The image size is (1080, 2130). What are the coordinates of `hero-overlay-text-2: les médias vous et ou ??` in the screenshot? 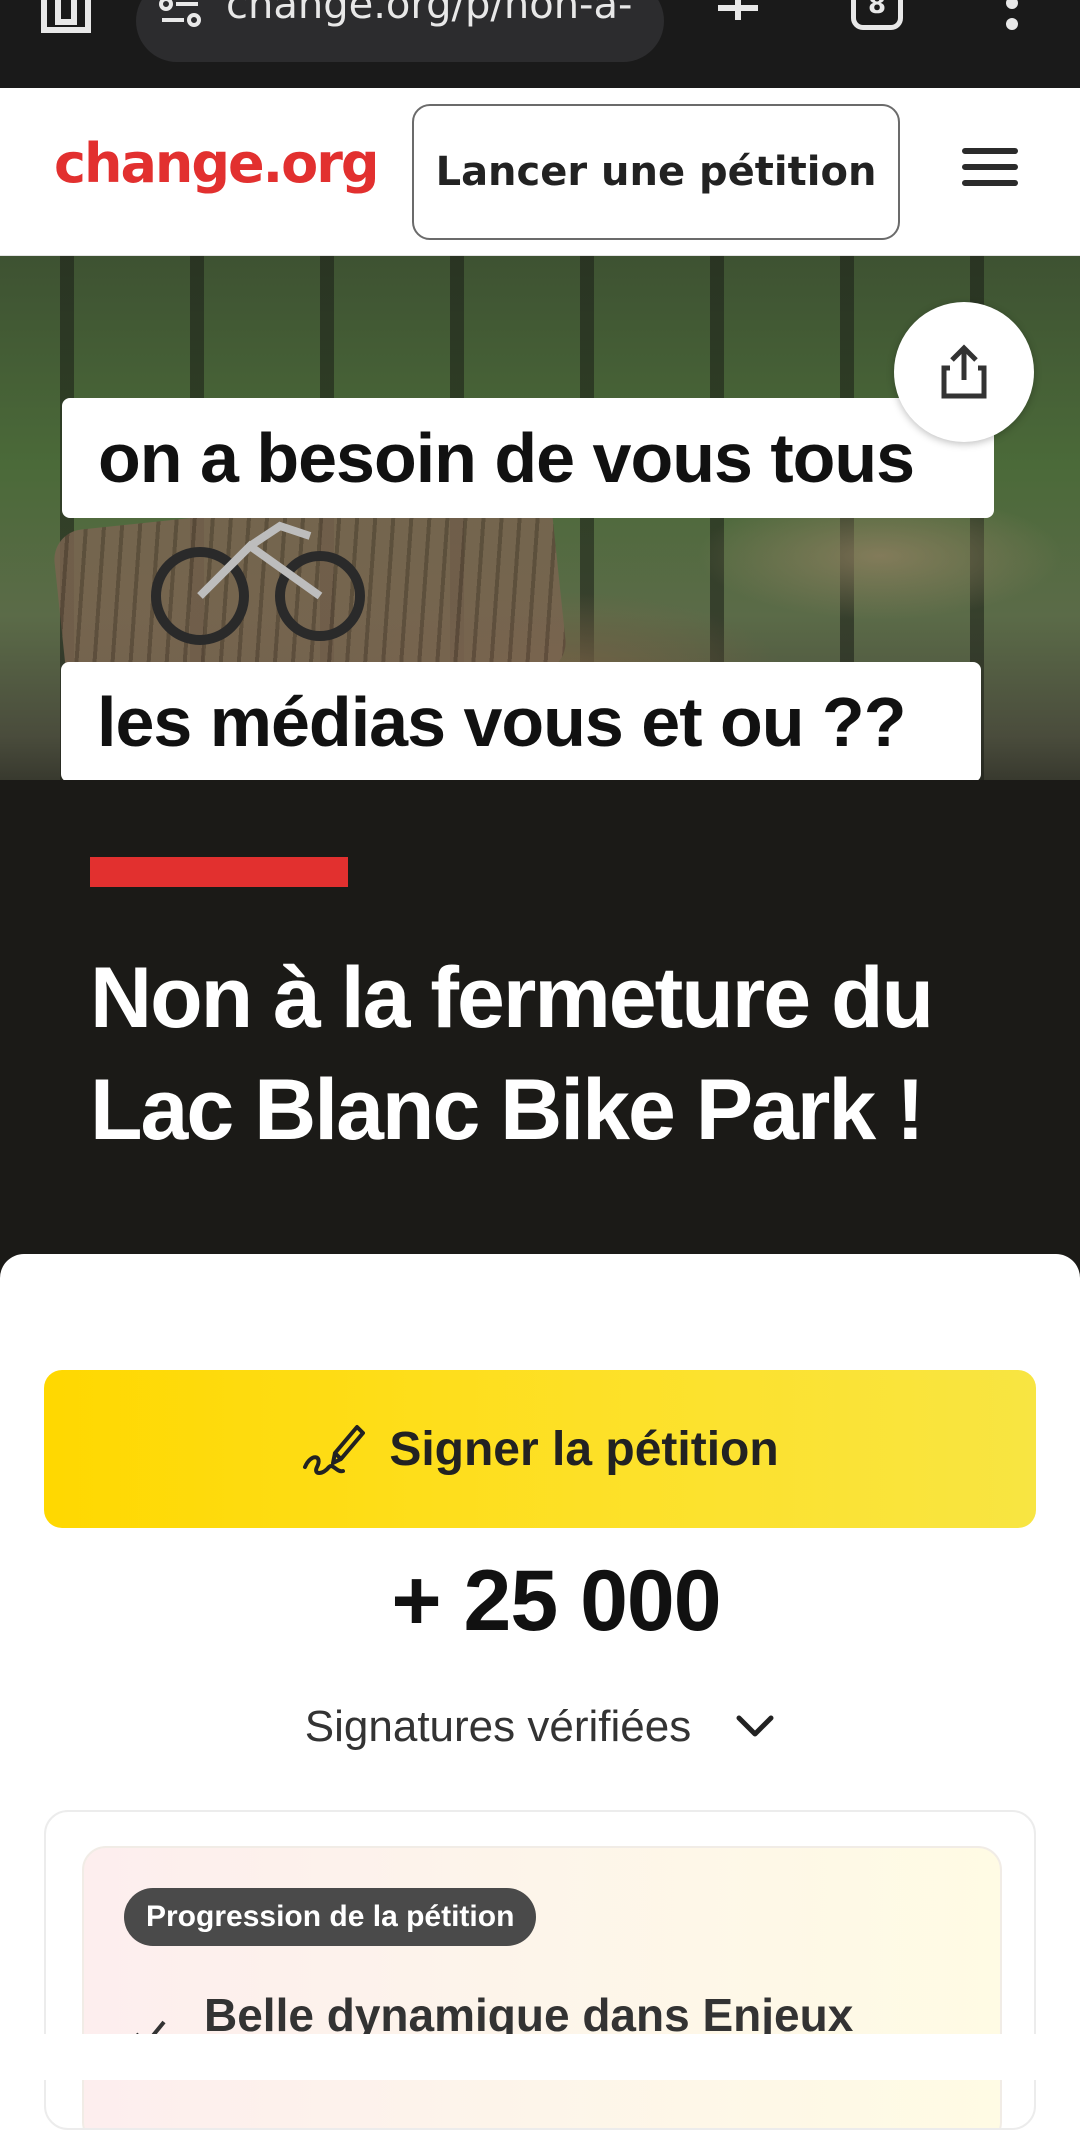 It's located at (521, 722).